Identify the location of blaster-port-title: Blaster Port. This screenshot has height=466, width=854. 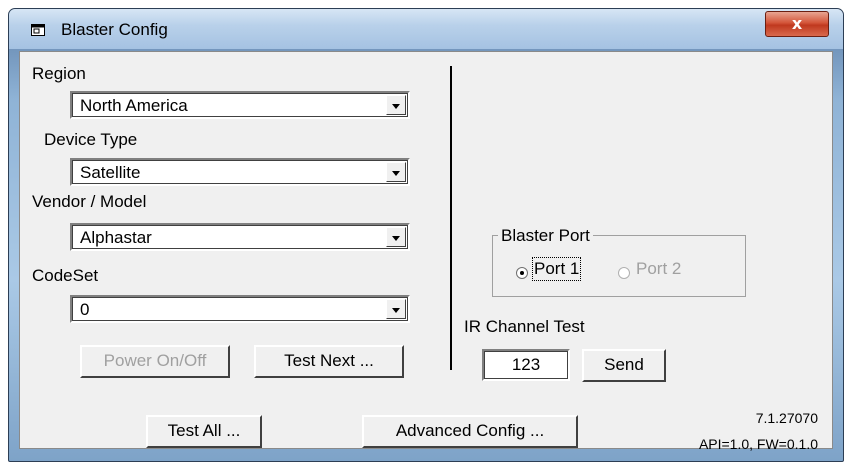
(545, 236).